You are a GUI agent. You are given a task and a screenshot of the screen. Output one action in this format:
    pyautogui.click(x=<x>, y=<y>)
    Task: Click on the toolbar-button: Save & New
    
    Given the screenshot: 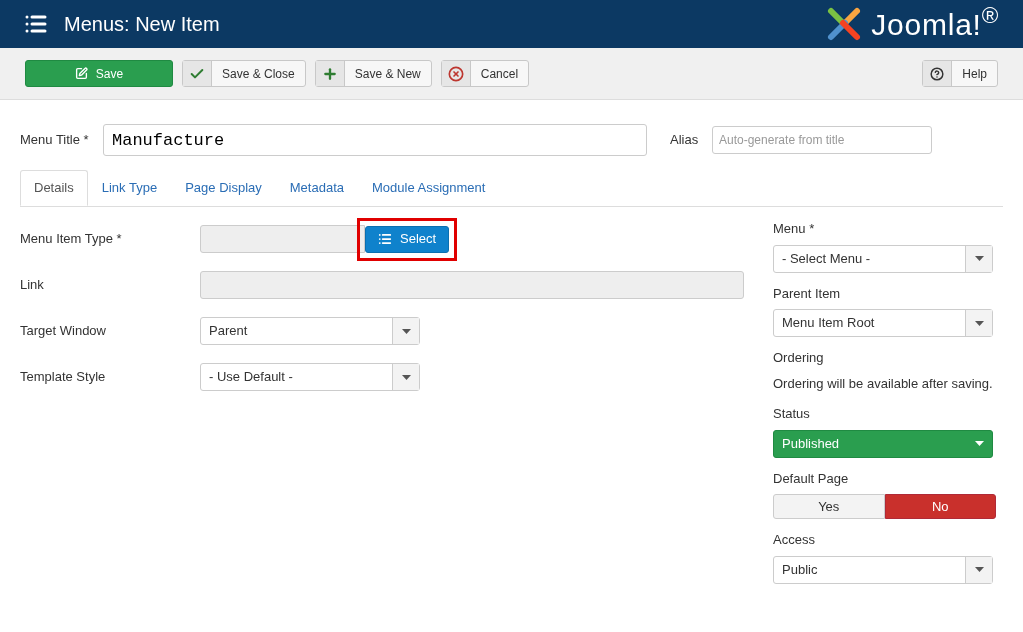 What is the action you would take?
    pyautogui.click(x=373, y=73)
    